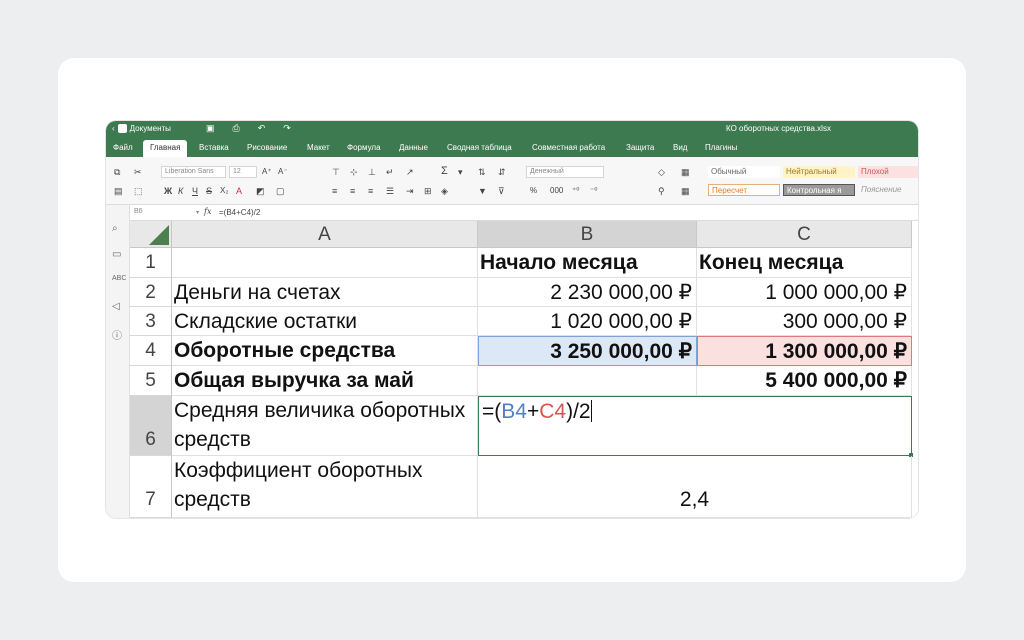 The width and height of the screenshot is (1024, 640). I want to click on tab-plugins: Плагины, so click(721, 147).